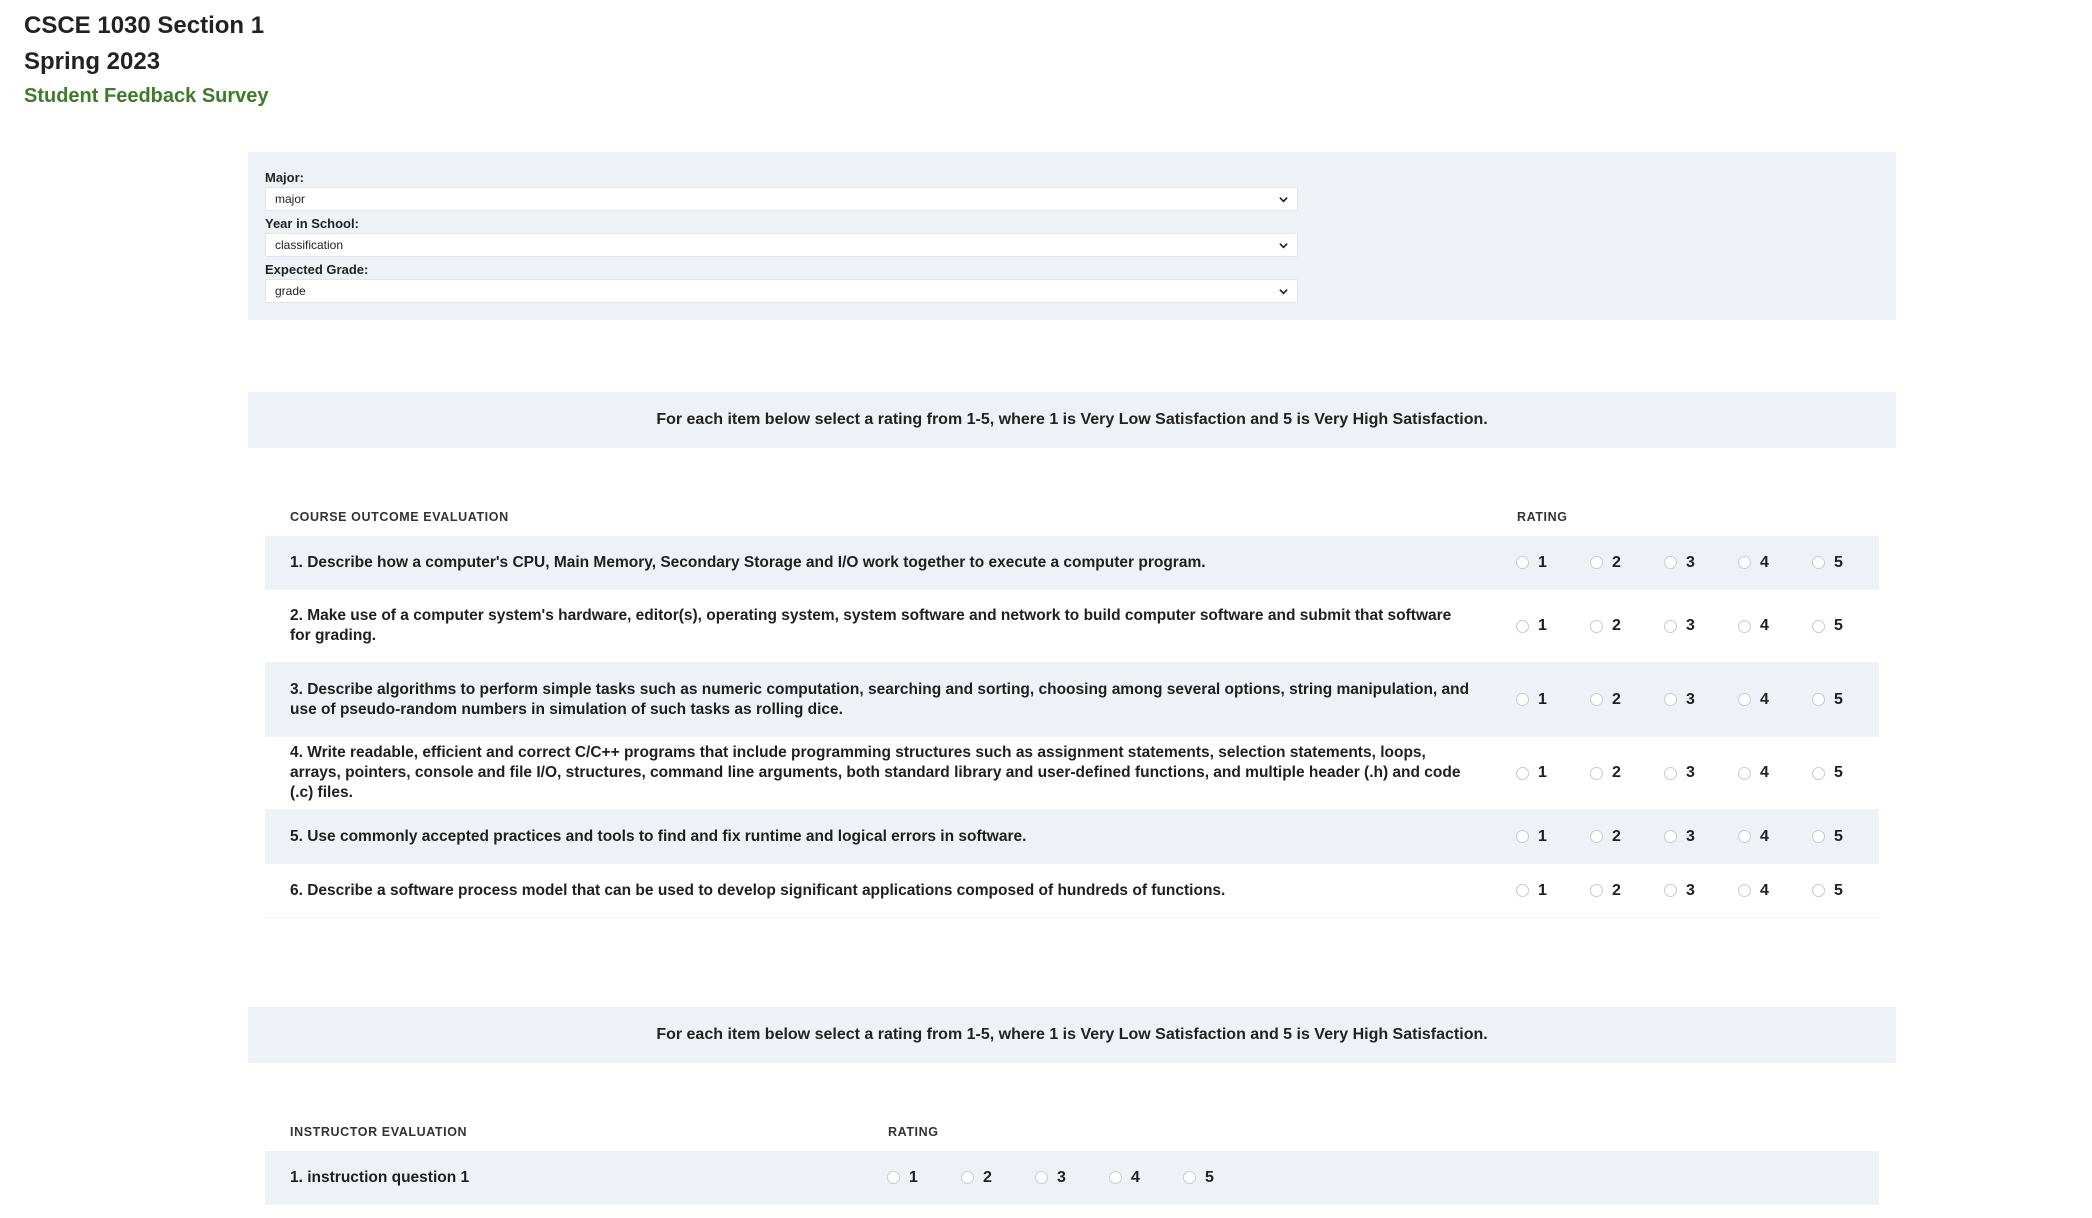 The image size is (2092, 1218). Describe the element at coordinates (1072, 516) in the screenshot. I see `course-eval-header: COURSE OUTCOME EVALUATION RATING` at that location.